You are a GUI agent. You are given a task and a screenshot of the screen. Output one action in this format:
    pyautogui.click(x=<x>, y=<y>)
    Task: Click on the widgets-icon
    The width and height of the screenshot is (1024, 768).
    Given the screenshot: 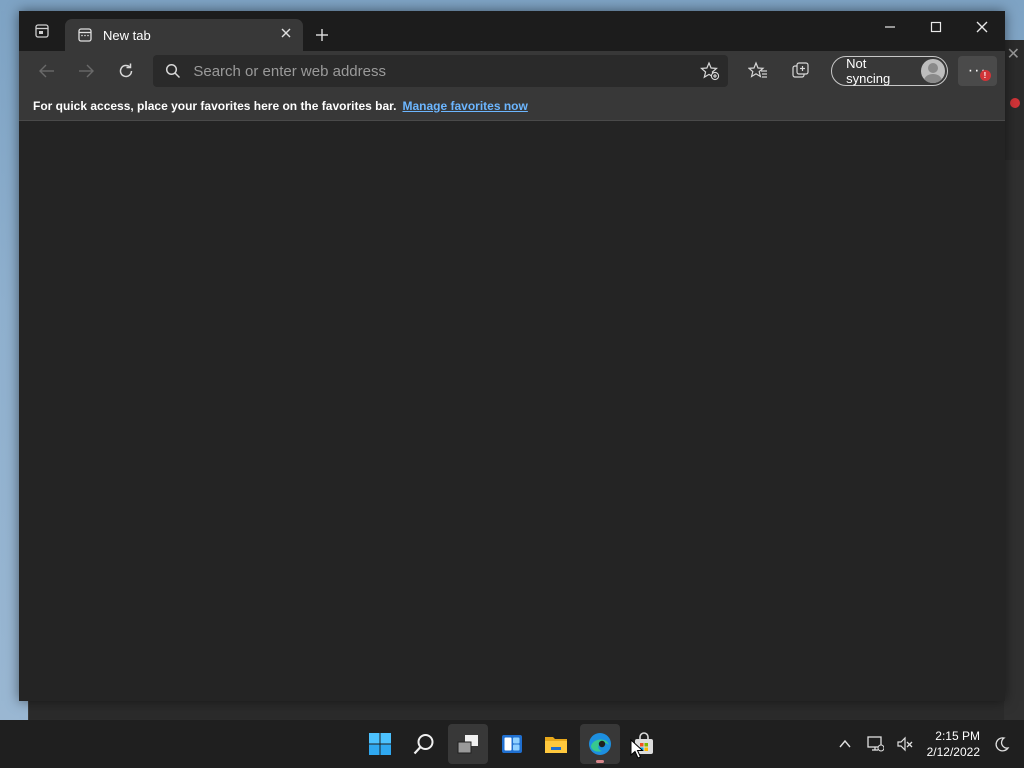 What is the action you would take?
    pyautogui.click(x=512, y=744)
    